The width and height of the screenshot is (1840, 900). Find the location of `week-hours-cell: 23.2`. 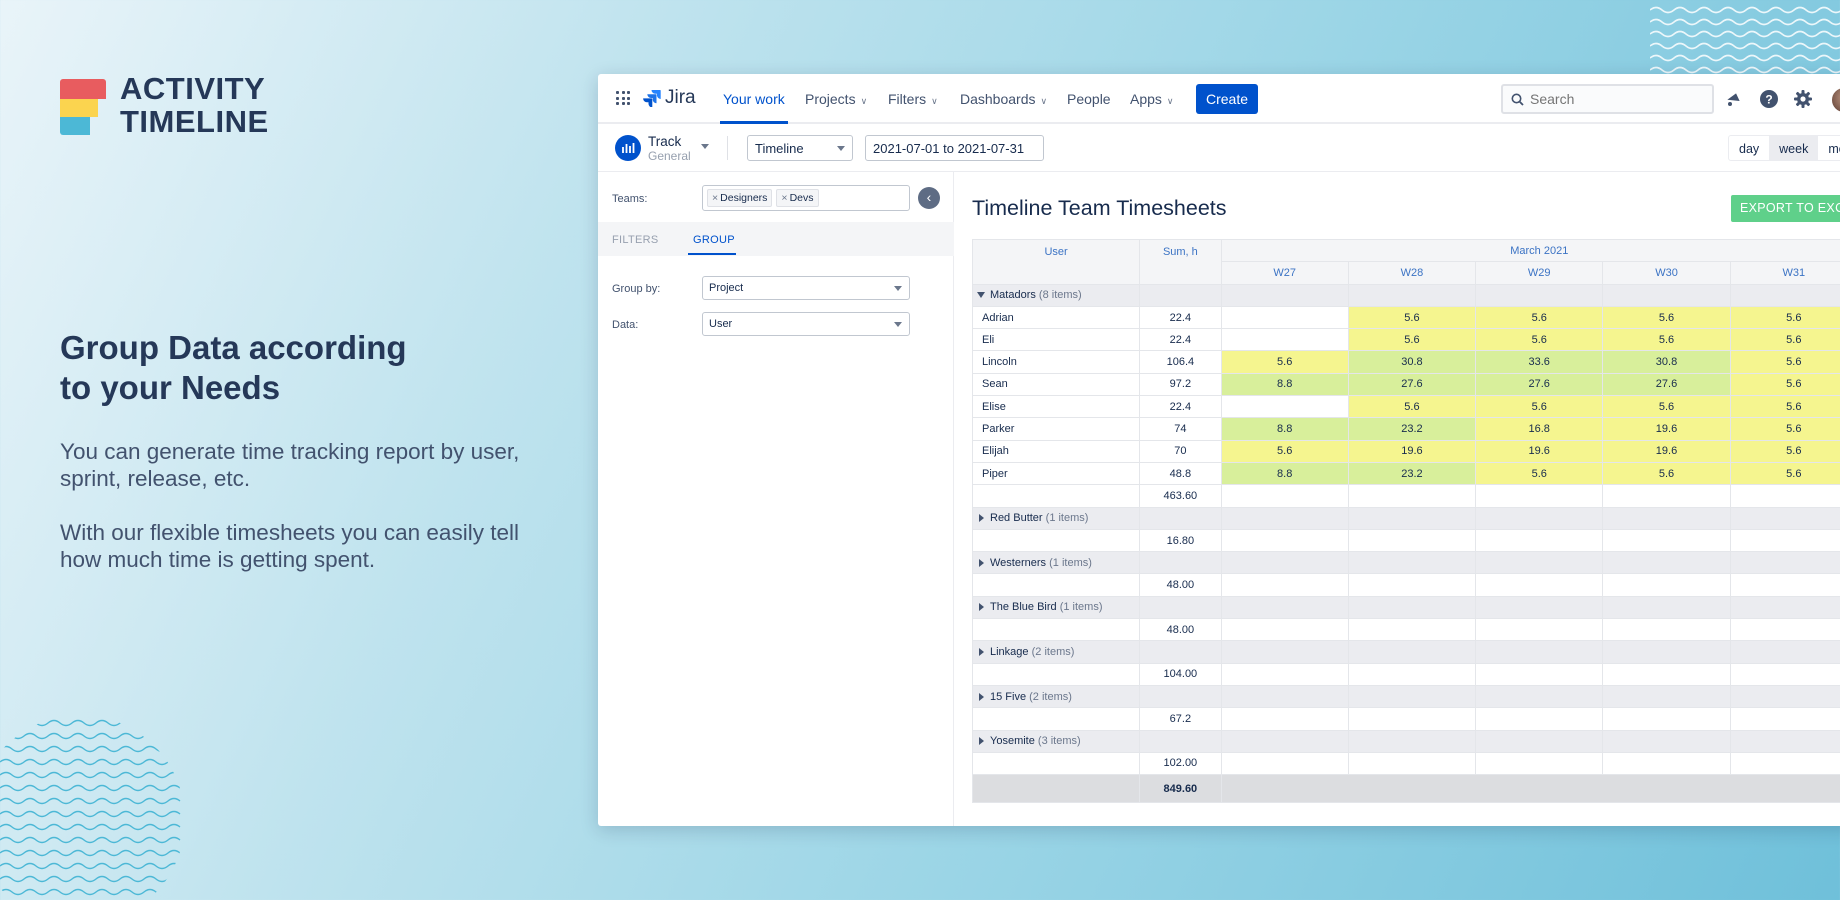

week-hours-cell: 23.2 is located at coordinates (1412, 473).